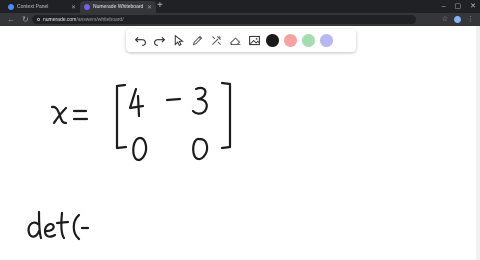 The width and height of the screenshot is (480, 260). What do you see at coordinates (160, 6) in the screenshot?
I see `new-tab-button: +` at bounding box center [160, 6].